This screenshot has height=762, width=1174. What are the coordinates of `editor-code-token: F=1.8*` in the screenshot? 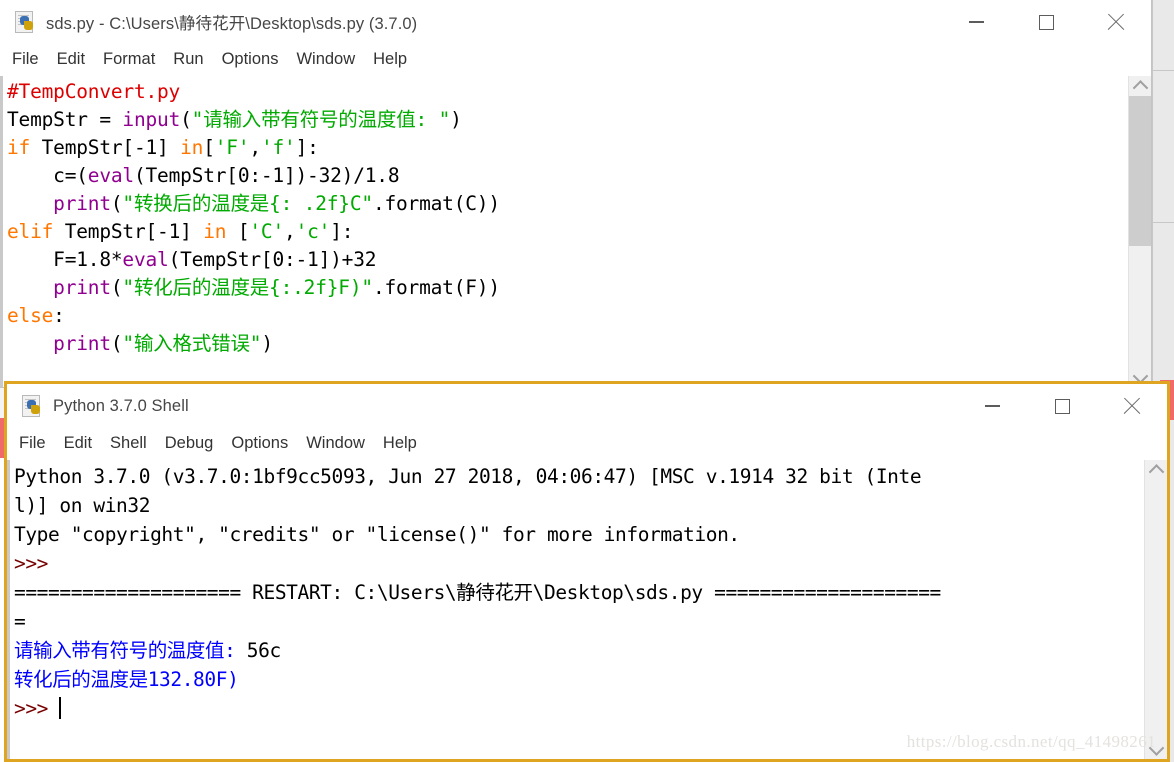 It's located at (65, 259).